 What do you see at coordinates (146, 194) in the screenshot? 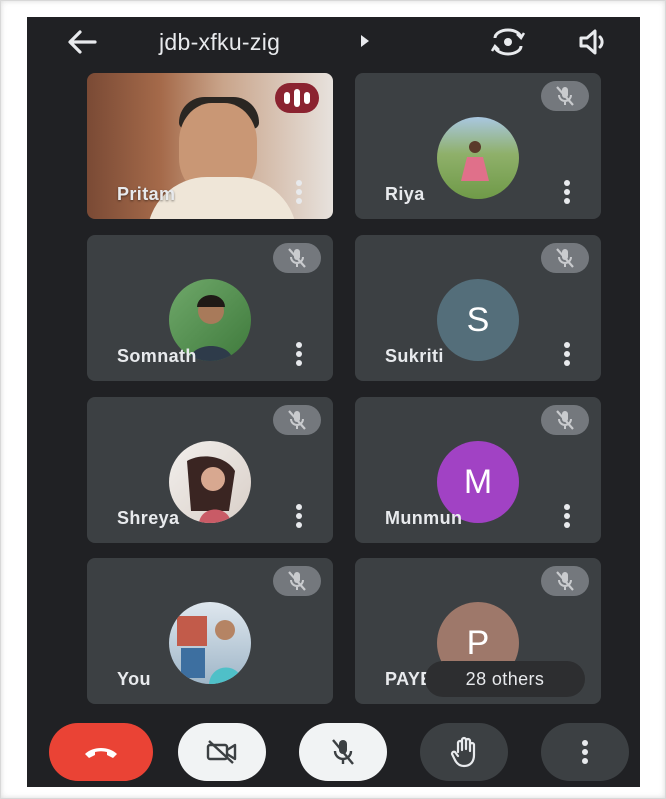
I see `participant-name: Pritam` at bounding box center [146, 194].